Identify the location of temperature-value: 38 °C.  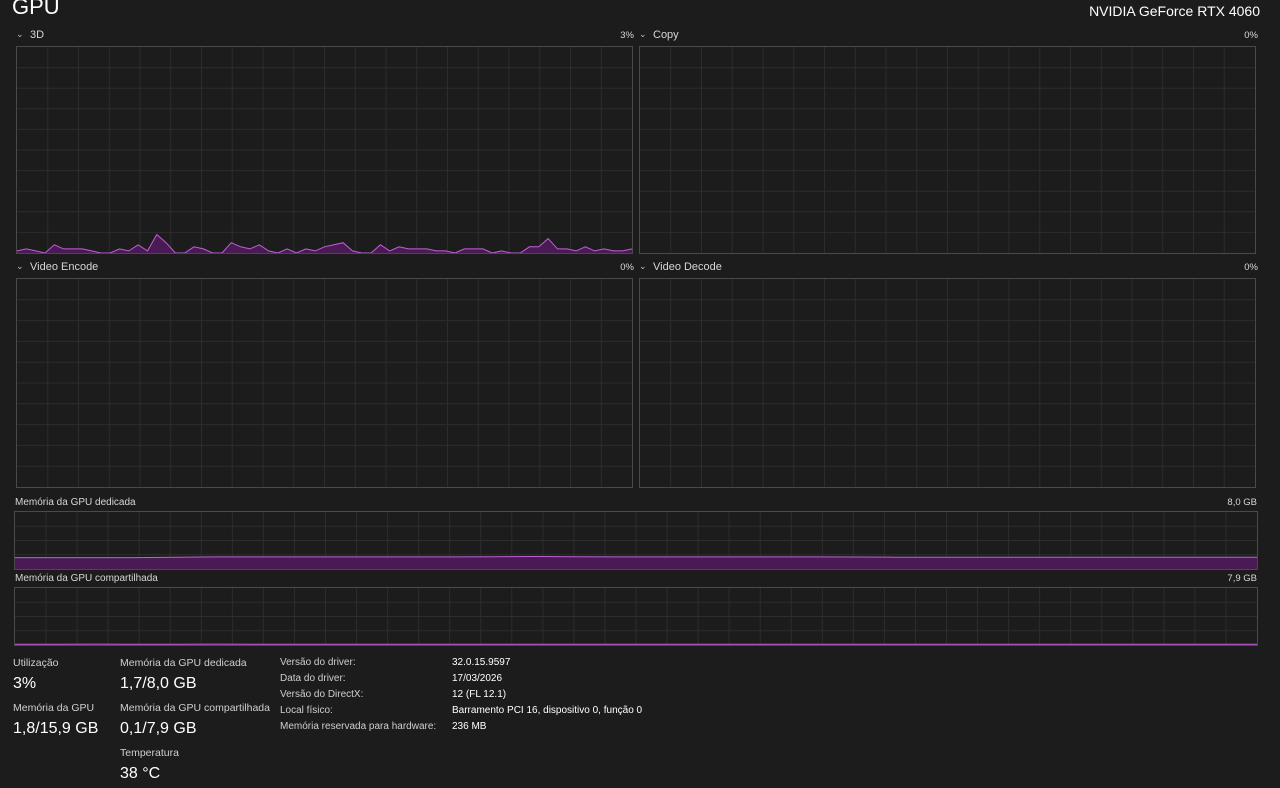
(140, 773).